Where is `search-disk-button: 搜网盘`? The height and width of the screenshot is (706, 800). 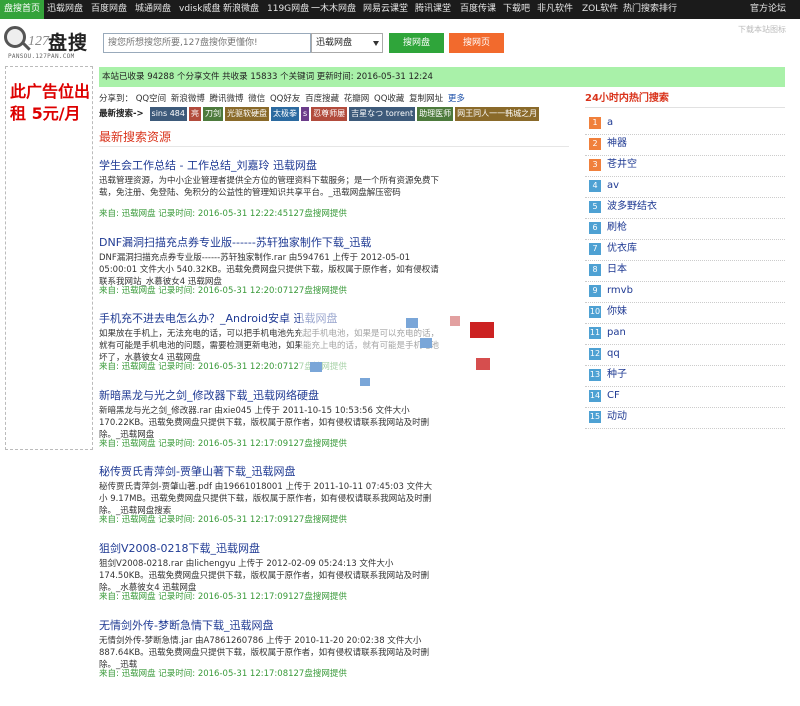
search-disk-button: 搜网盘 is located at coordinates (416, 43).